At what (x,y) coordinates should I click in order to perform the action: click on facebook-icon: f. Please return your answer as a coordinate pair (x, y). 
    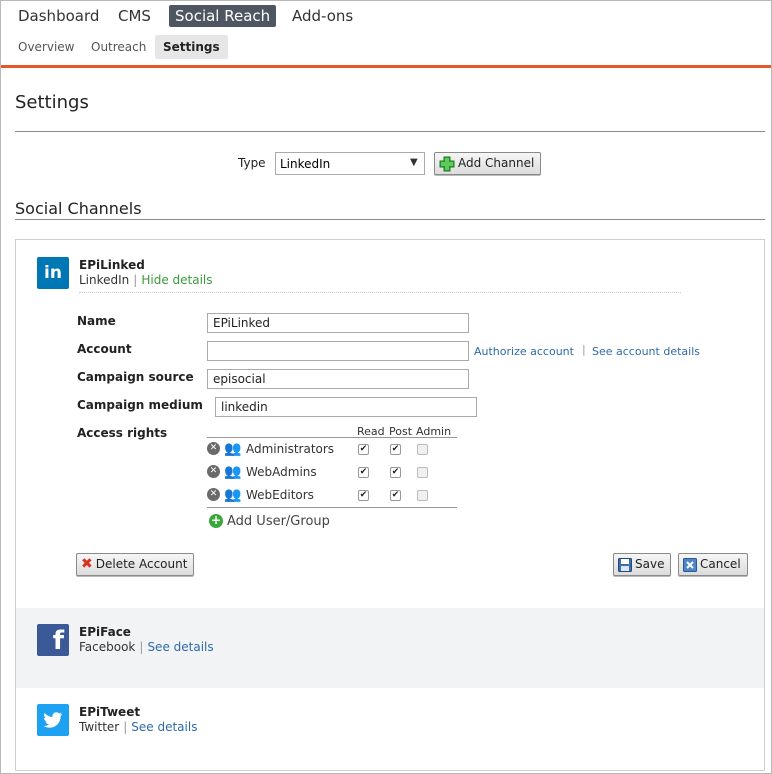
    Looking at the image, I should click on (53, 640).